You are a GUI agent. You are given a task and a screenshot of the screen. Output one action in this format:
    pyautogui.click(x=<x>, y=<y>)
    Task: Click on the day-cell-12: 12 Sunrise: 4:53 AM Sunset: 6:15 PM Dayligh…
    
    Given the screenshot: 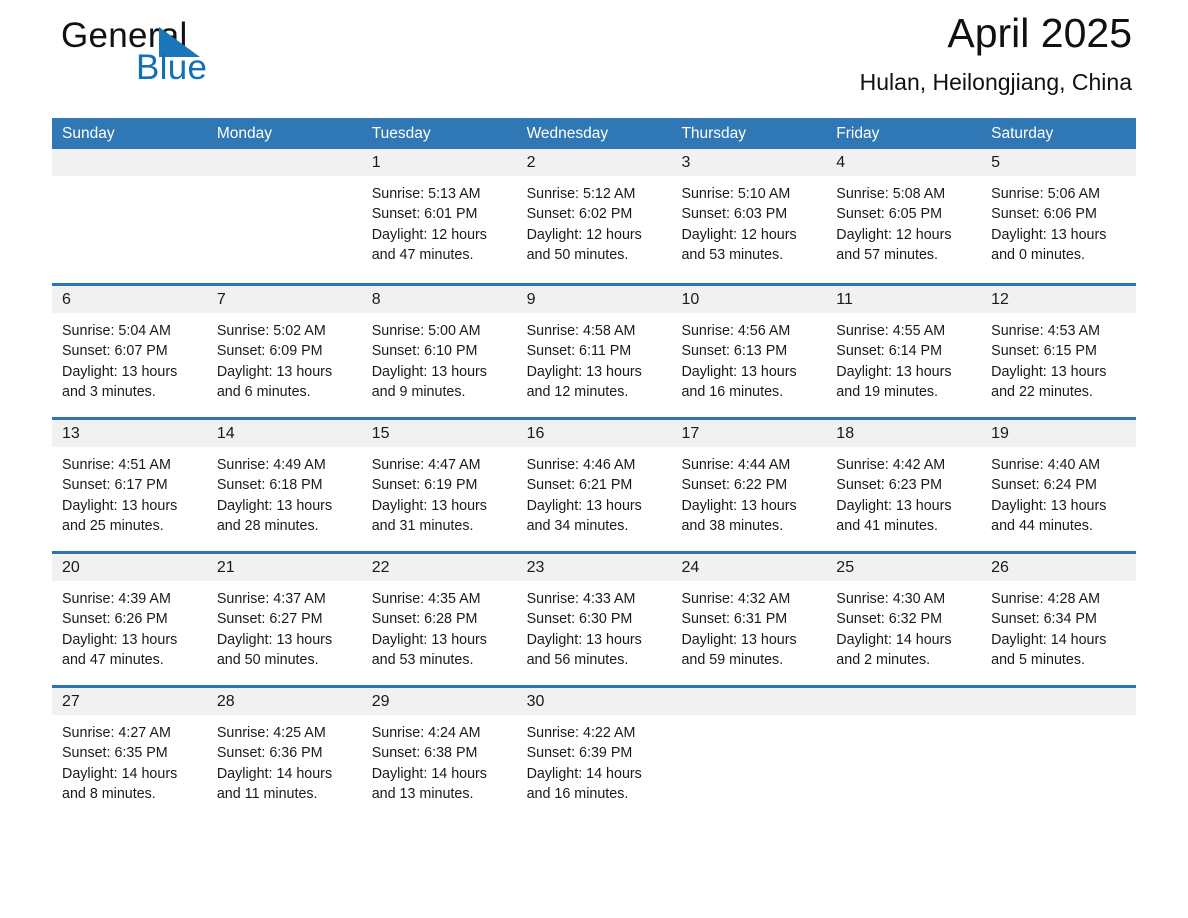 What is the action you would take?
    pyautogui.click(x=1059, y=351)
    